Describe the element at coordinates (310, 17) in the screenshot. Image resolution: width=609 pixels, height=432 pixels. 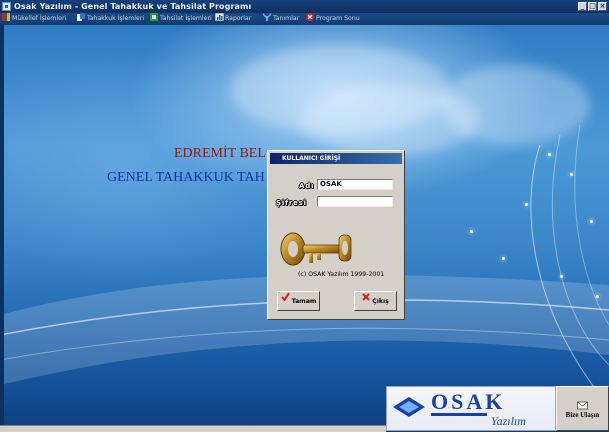
I see `exit-icon` at that location.